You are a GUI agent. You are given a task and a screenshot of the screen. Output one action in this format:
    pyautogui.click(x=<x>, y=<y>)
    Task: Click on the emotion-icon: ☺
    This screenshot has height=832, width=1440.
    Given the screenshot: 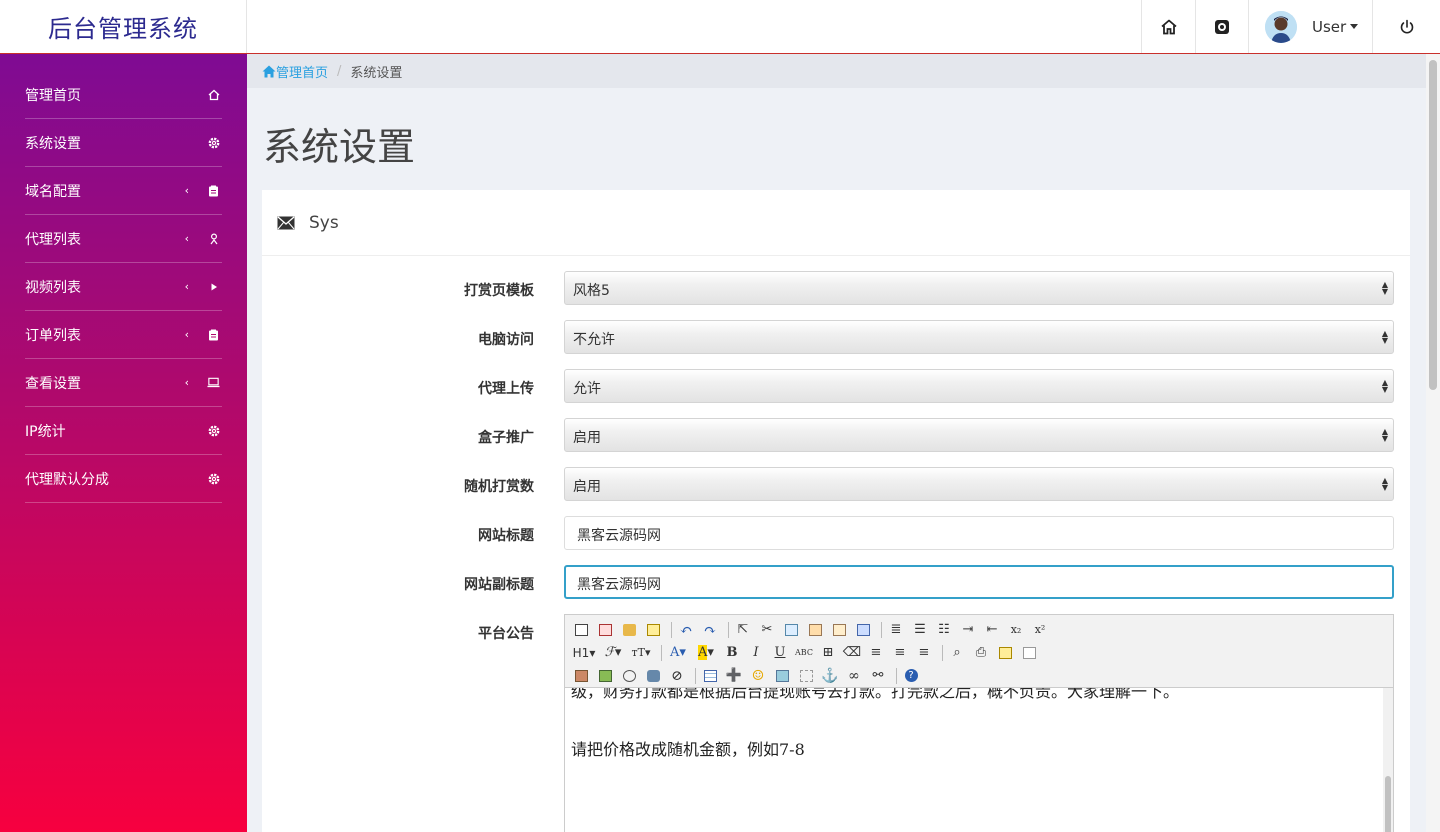 What is the action you would take?
    pyautogui.click(x=758, y=676)
    